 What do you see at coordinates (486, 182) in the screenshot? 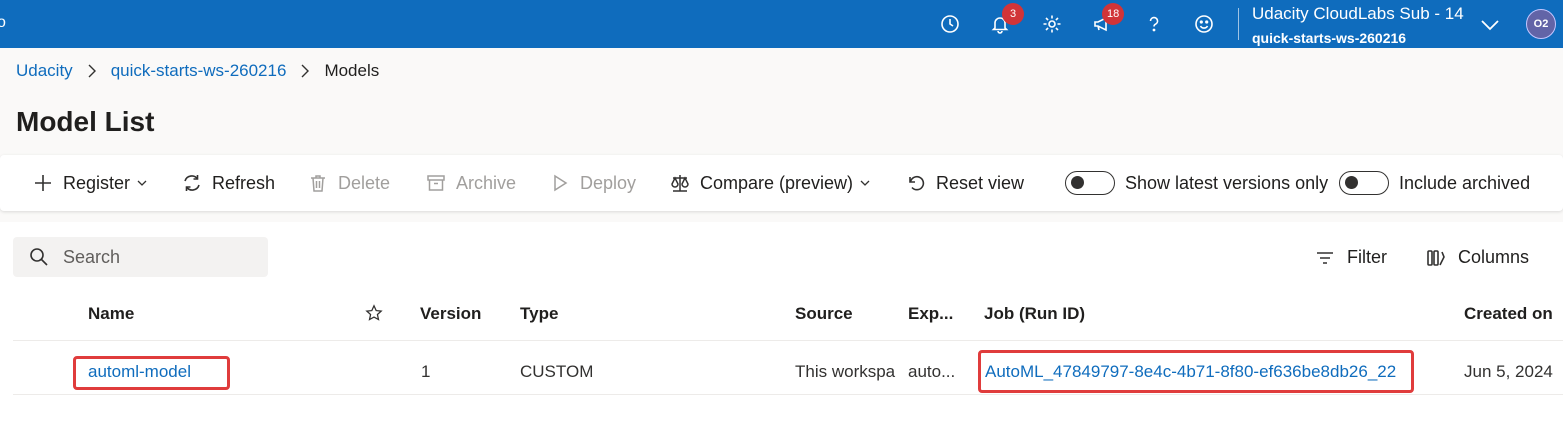
I see `archive-label: Archive` at bounding box center [486, 182].